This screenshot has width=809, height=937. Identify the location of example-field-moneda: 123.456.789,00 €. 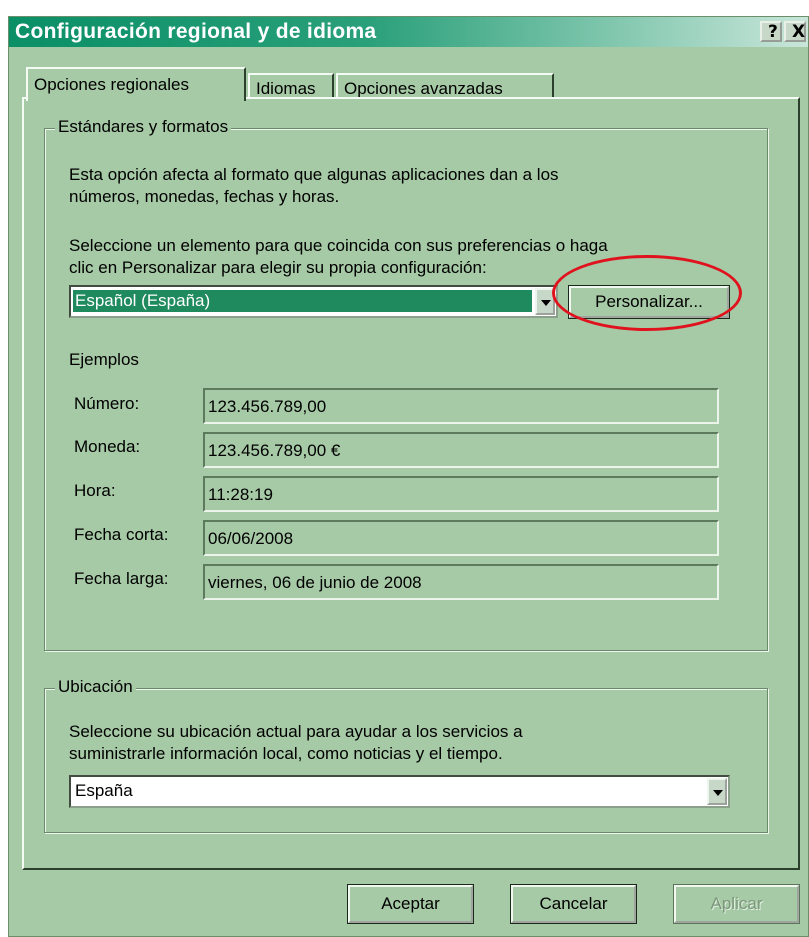
(461, 450).